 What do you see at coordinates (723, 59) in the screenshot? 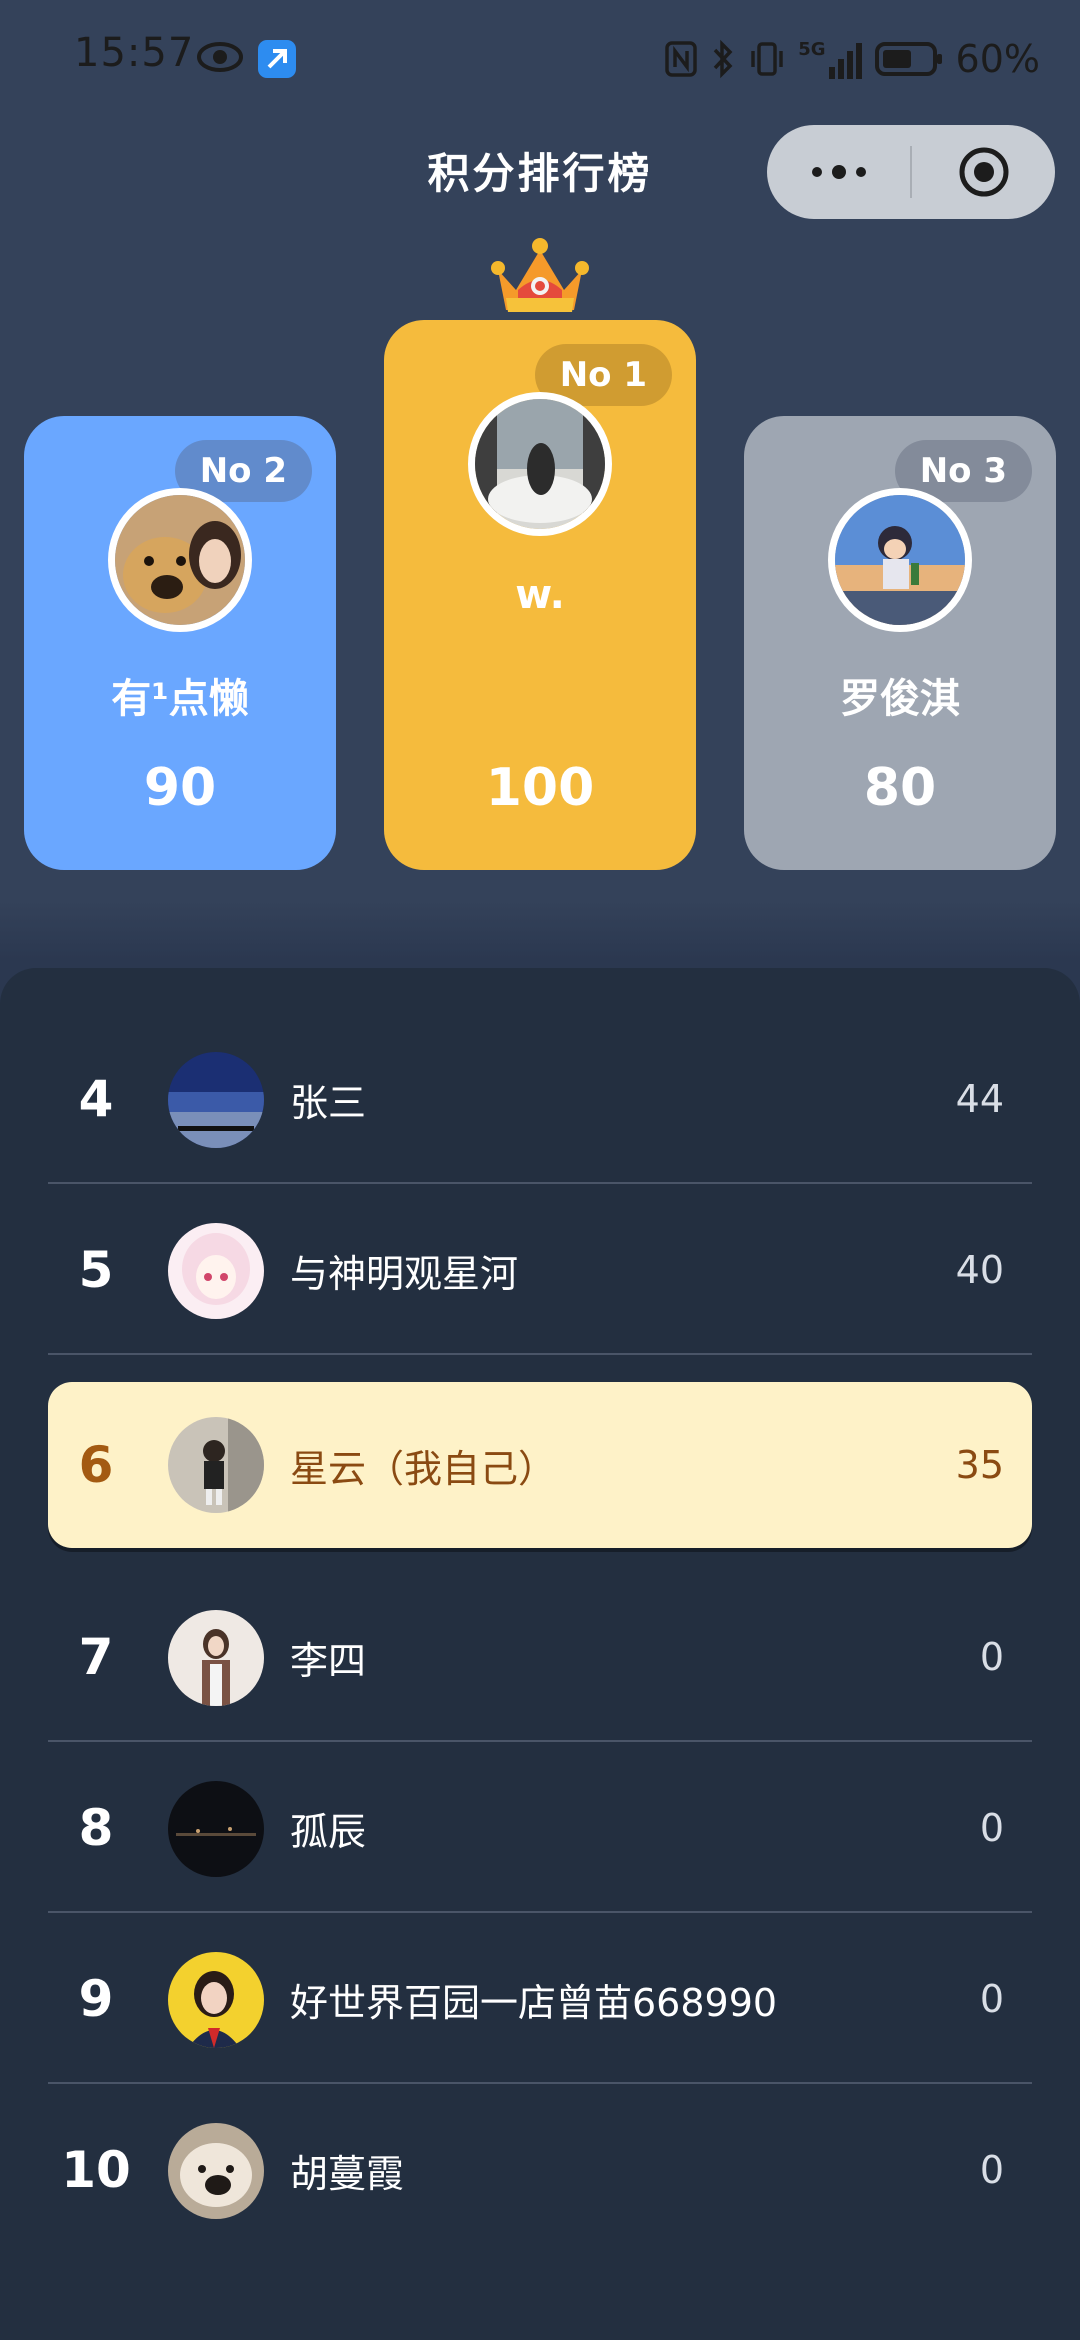
I see `bluetooth-icon` at bounding box center [723, 59].